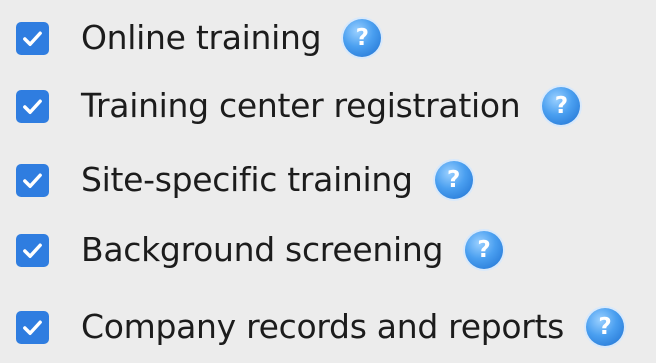 This screenshot has height=363, width=656. Describe the element at coordinates (301, 105) in the screenshot. I see `option-label: Training center registration` at that location.